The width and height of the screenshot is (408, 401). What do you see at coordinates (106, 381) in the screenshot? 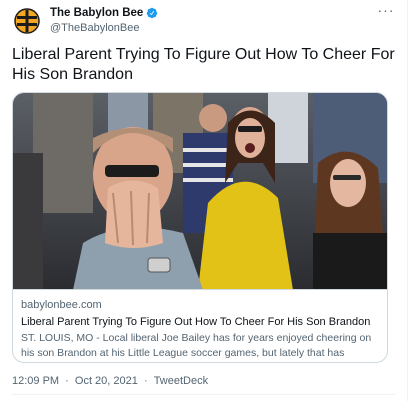
I see `tweet-date: Oct 20, 2021` at bounding box center [106, 381].